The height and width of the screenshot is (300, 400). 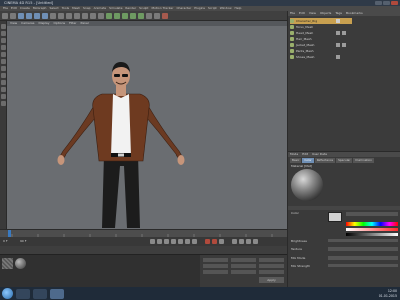 What do you see at coordinates (215, 266) in the screenshot?
I see `position-y-field` at bounding box center [215, 266].